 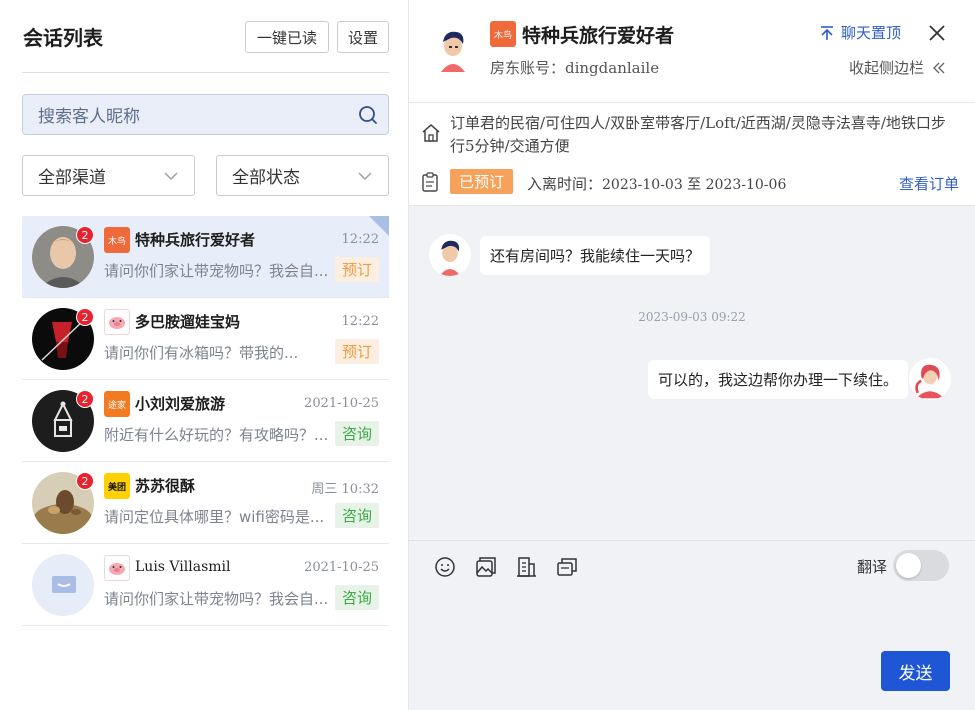 I want to click on emoji-icon, so click(x=445, y=567).